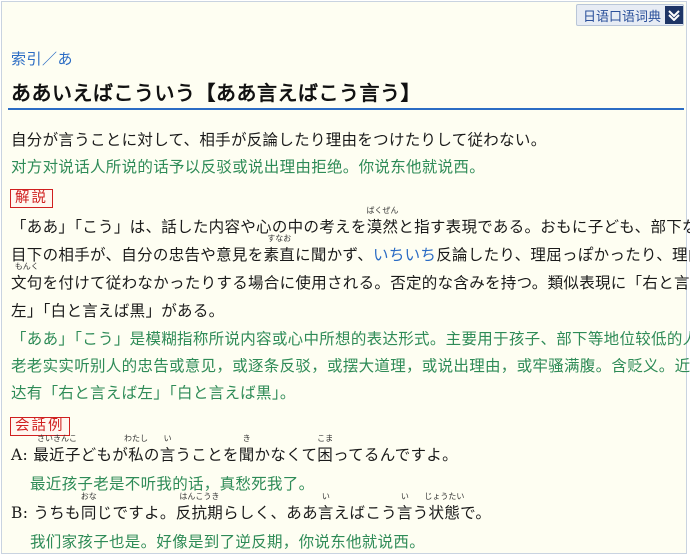 The width and height of the screenshot is (690, 557). I want to click on ruby-base: 文句, so click(27, 283).